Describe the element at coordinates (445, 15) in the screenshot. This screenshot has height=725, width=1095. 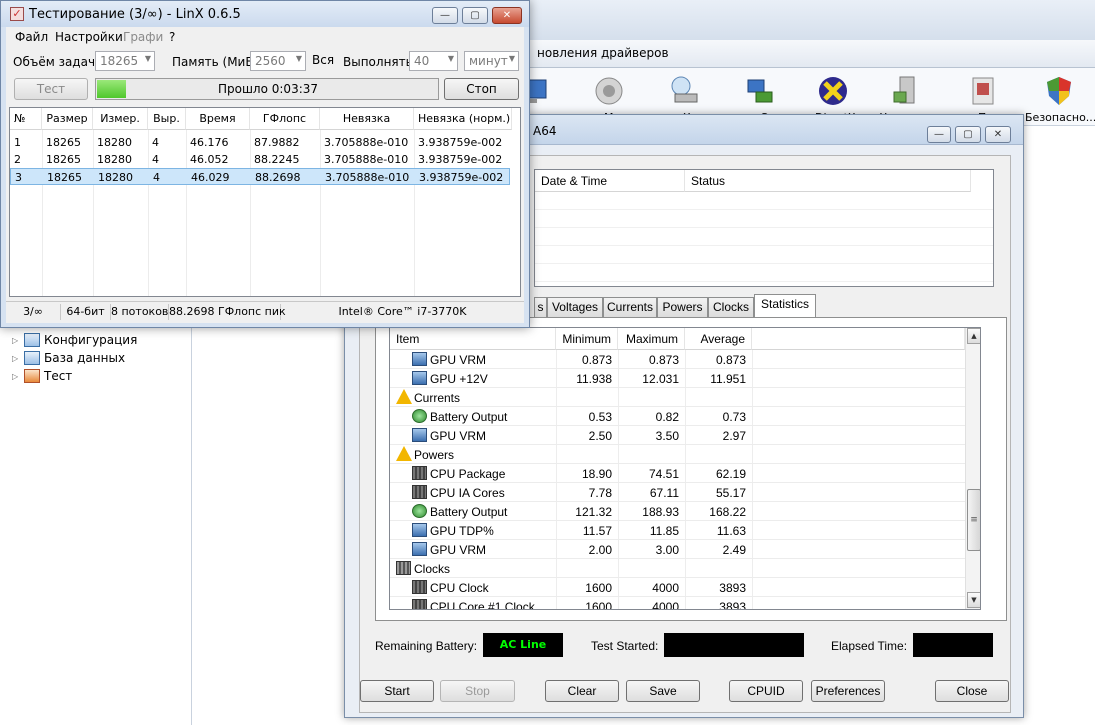
I see `linx-minimize-button: —` at that location.